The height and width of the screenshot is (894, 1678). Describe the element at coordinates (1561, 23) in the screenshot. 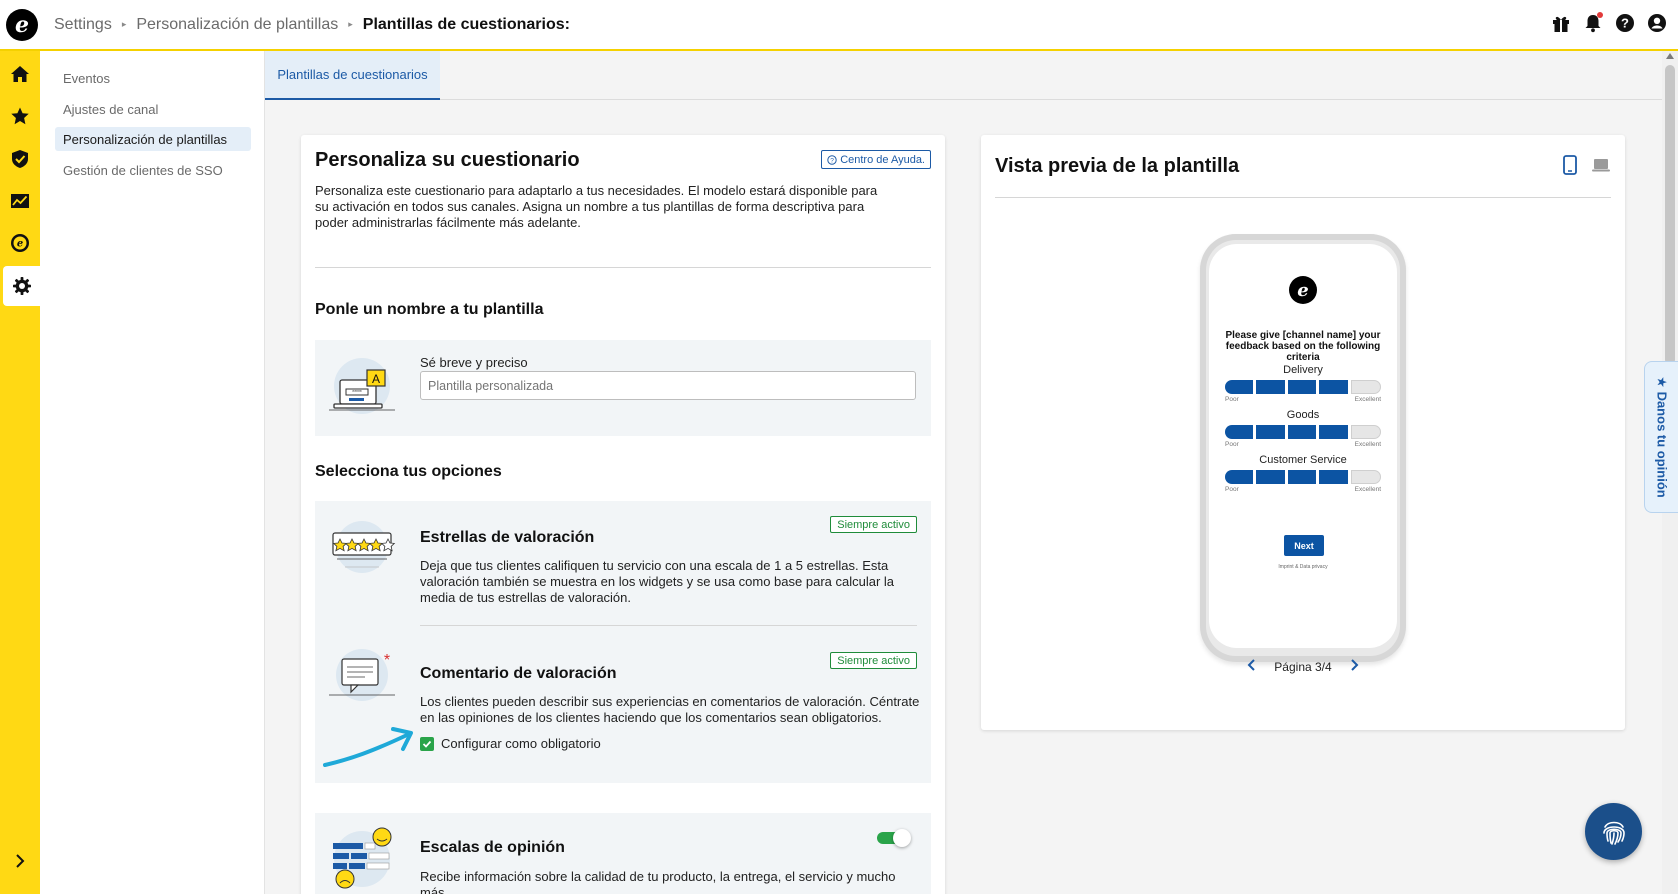

I see `gift-icon` at that location.